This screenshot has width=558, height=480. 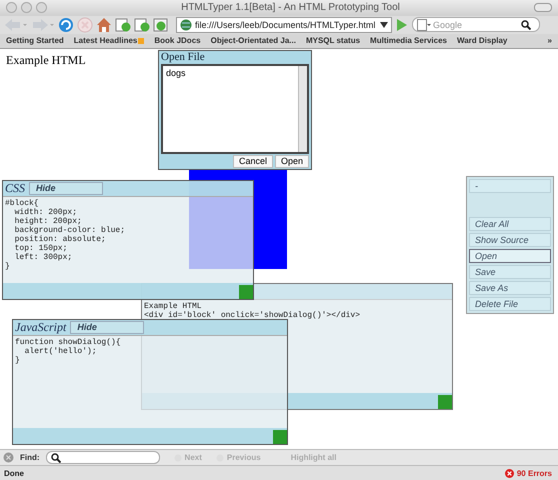 What do you see at coordinates (15, 188) in the screenshot?
I see `panel-title: CSS` at bounding box center [15, 188].